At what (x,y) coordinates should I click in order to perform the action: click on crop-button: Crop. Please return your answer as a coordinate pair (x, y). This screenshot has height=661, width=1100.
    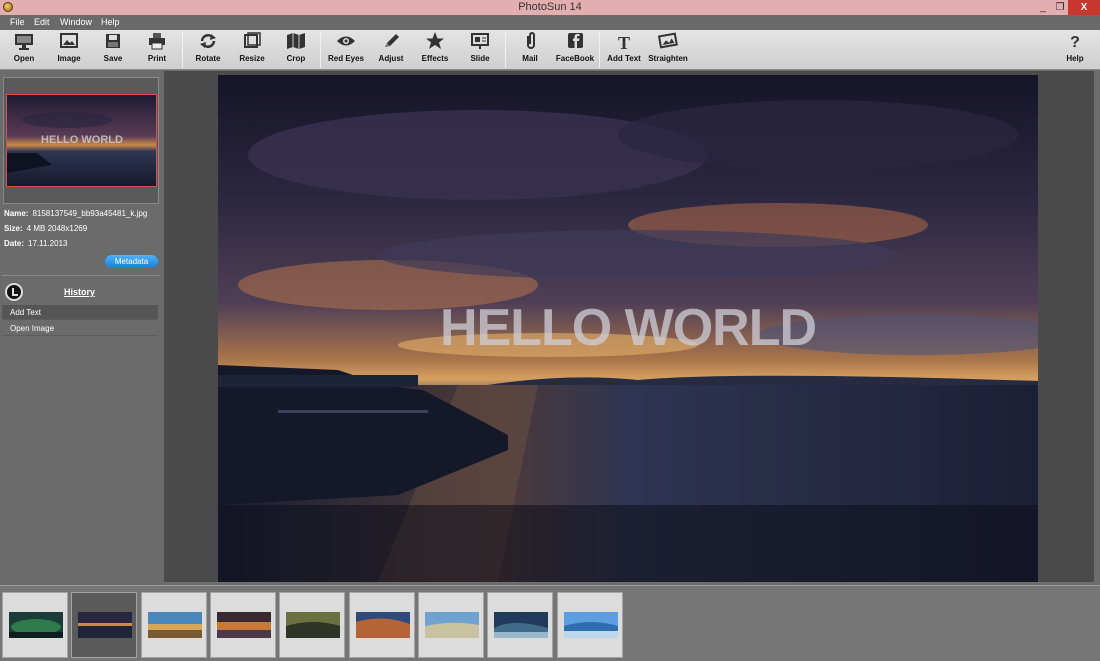
    Looking at the image, I should click on (296, 50).